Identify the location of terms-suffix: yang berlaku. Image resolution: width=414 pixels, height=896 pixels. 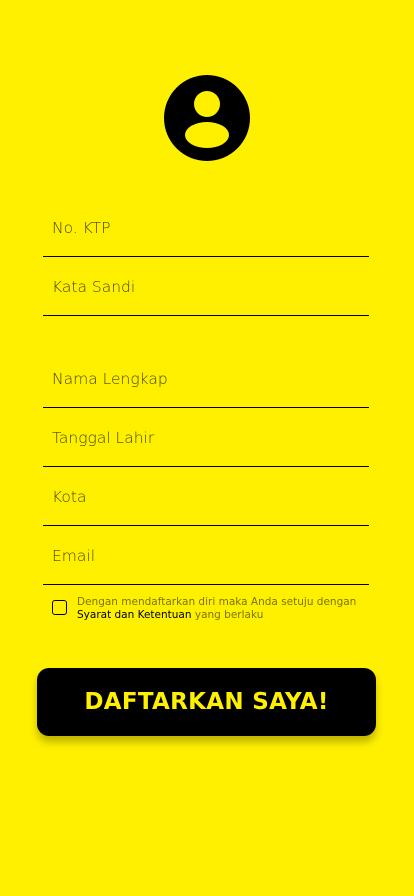
(229, 615).